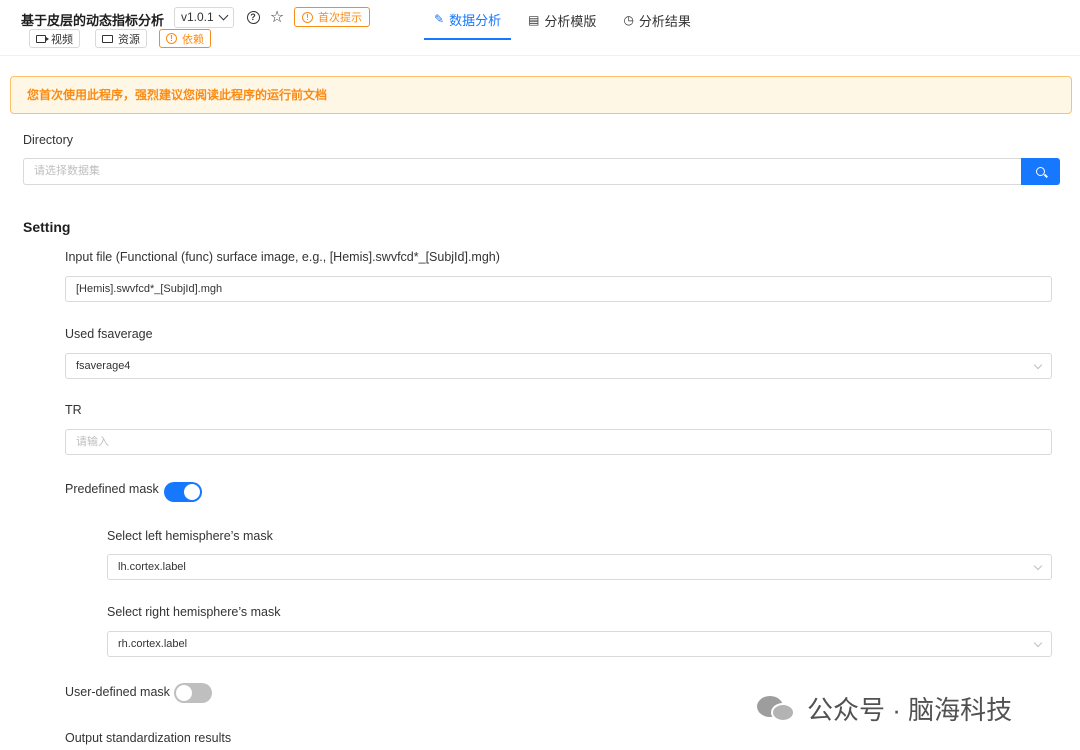  I want to click on first-tip-label: 首次提示, so click(340, 18).